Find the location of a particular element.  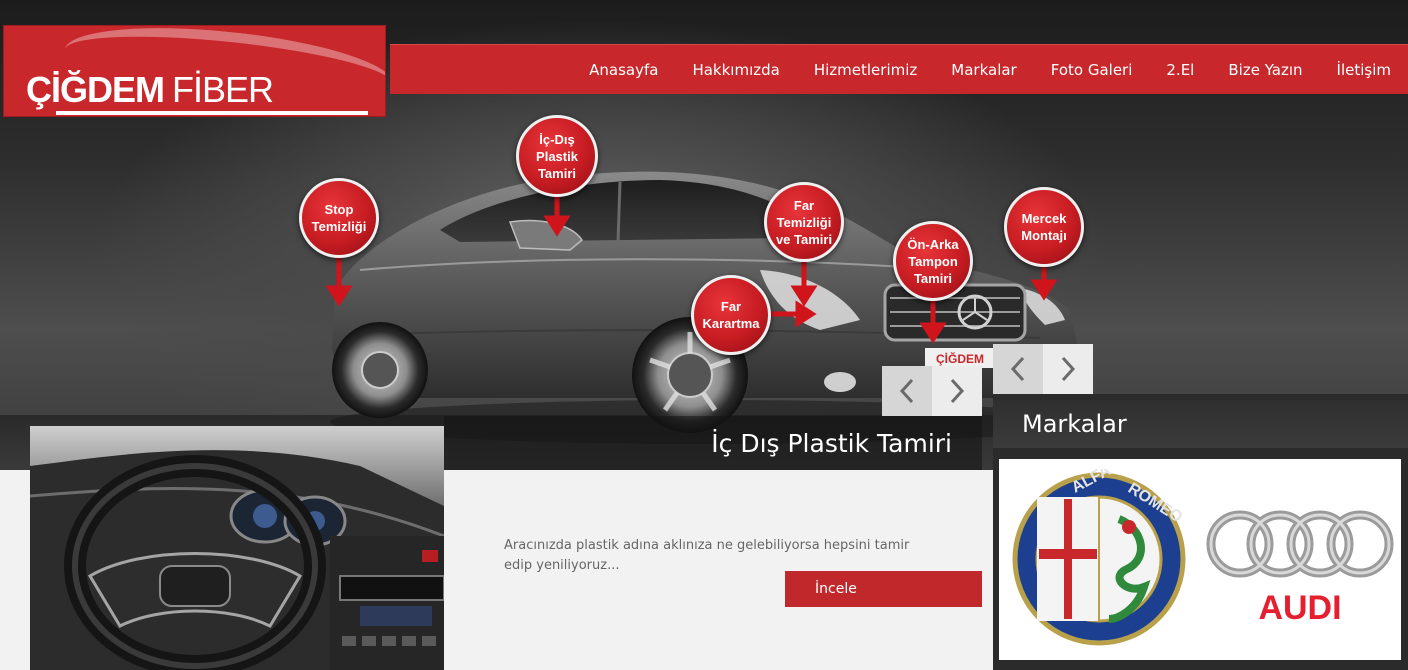

callout-on-arka-tampon: Ön-Arka Tampon Tamiri is located at coordinates (933, 261).